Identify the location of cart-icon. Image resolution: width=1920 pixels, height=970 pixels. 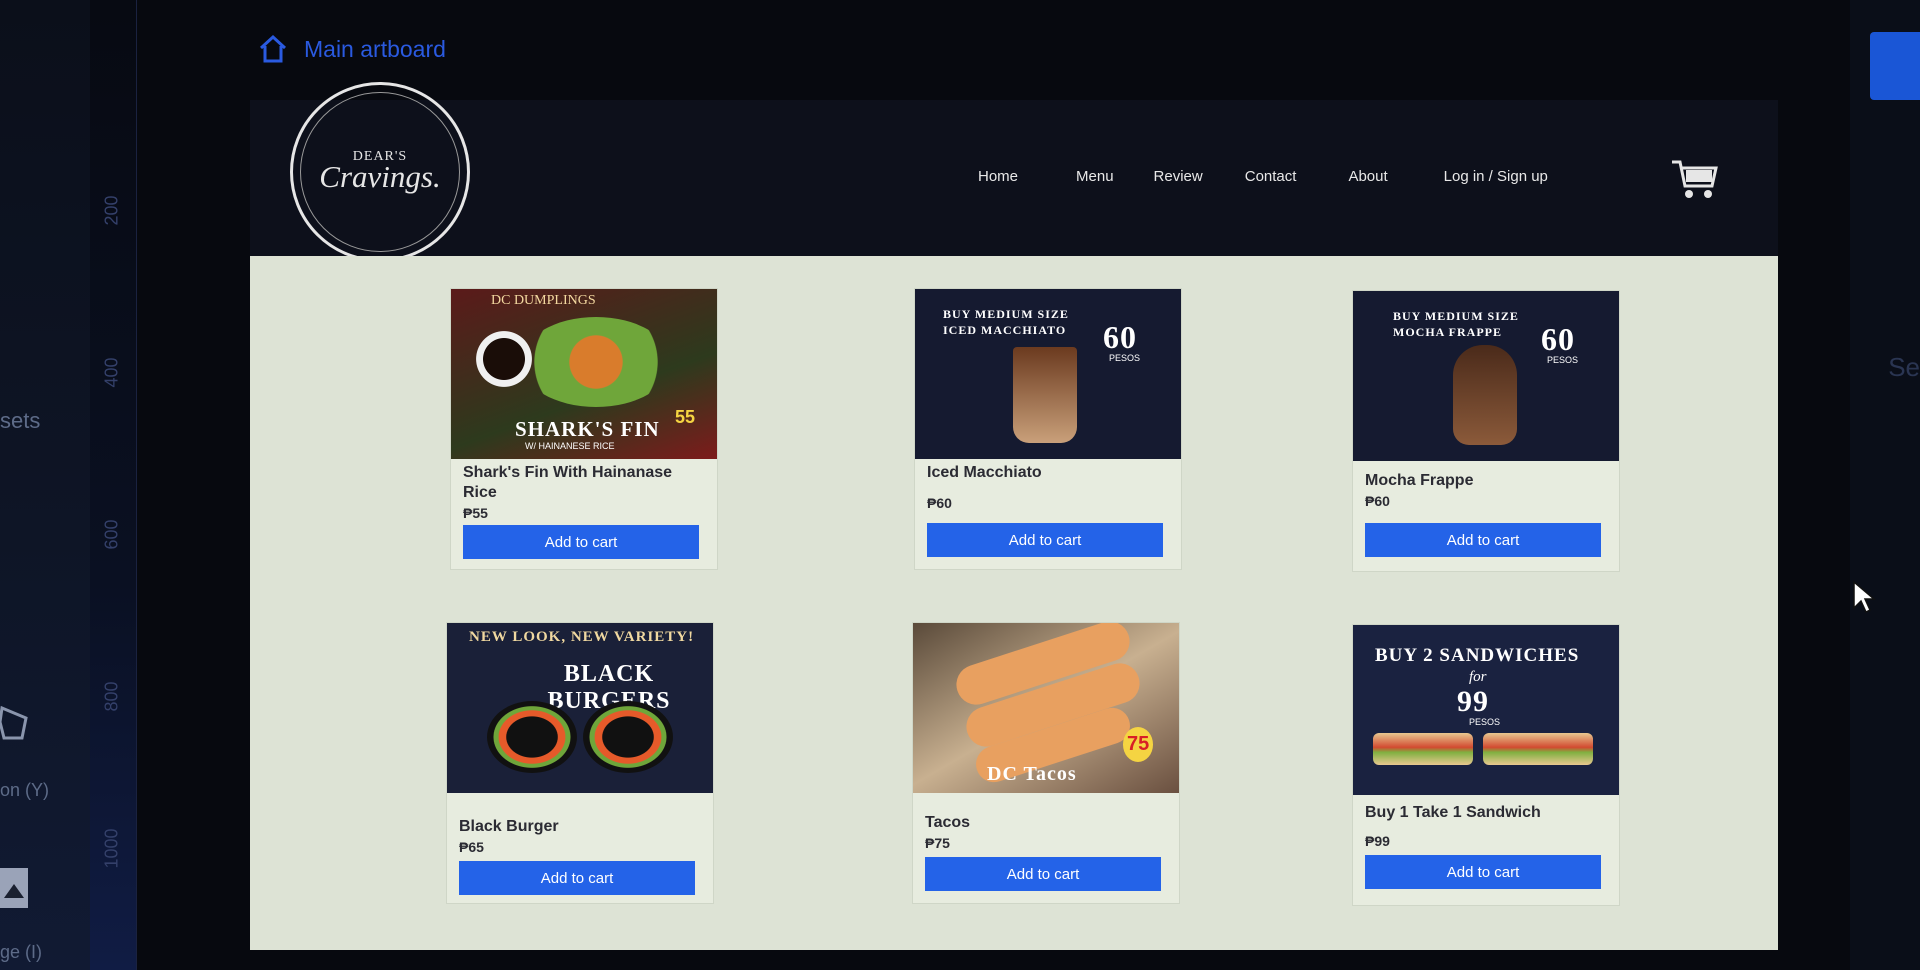
(1695, 179).